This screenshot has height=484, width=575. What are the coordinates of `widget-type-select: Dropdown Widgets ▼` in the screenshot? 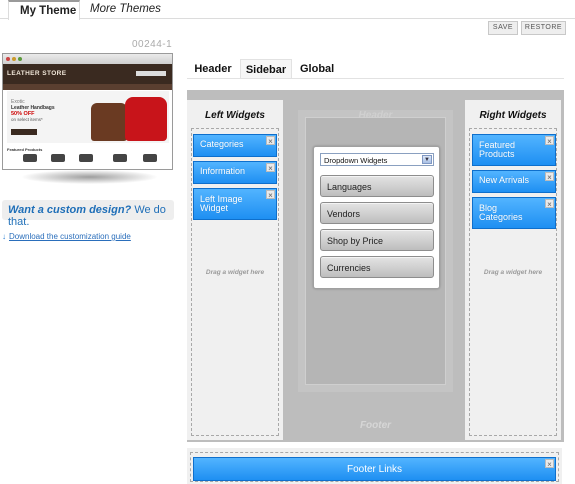 It's located at (377, 159).